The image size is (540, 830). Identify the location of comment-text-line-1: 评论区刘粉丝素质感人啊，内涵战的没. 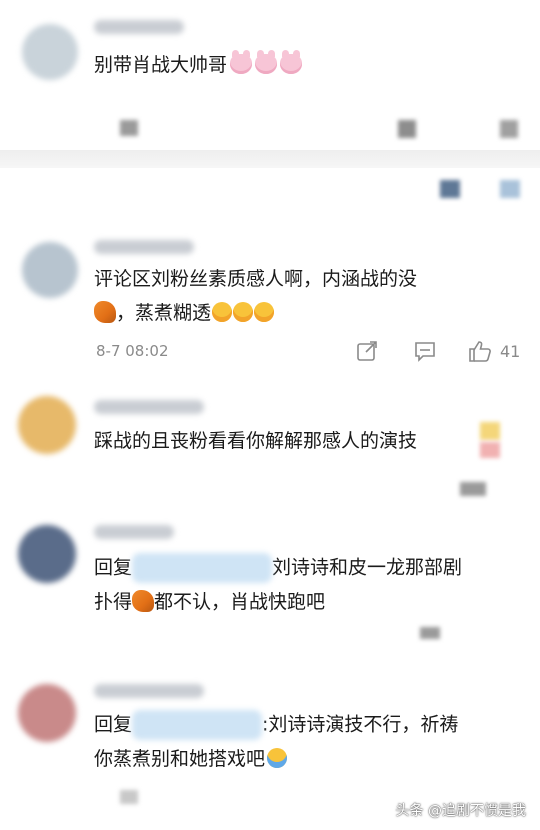
(256, 279).